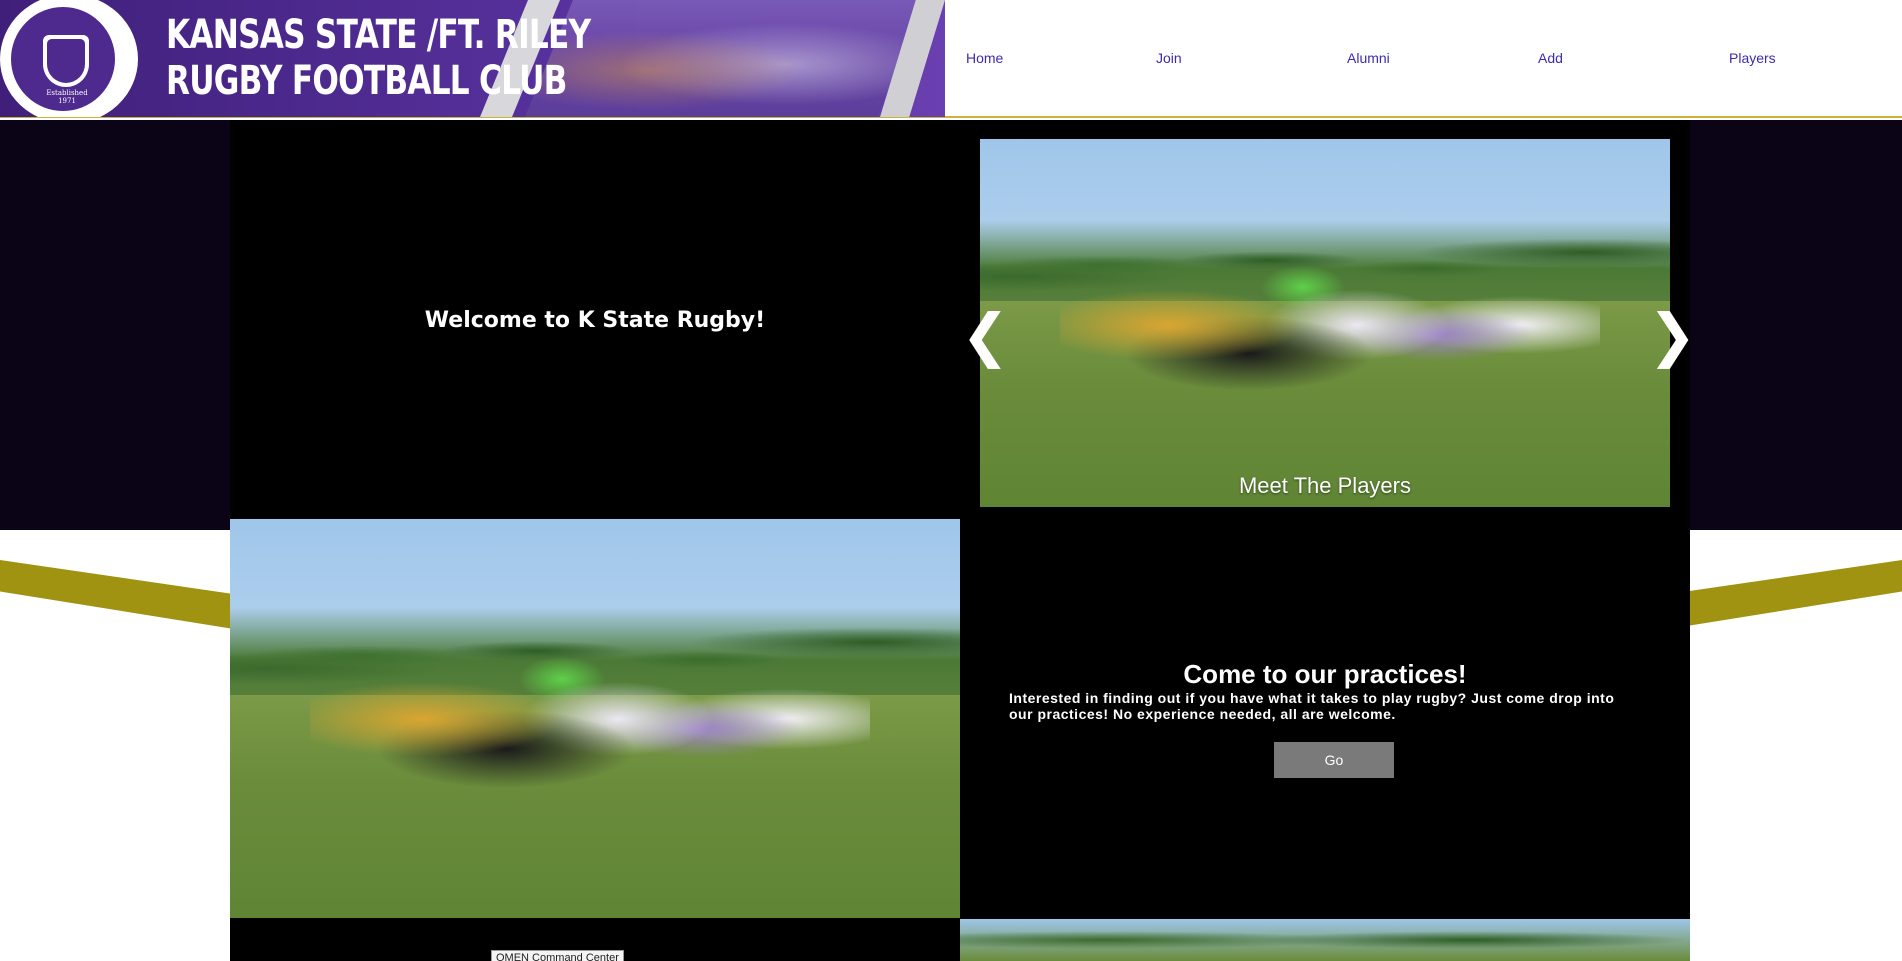 This screenshot has width=1902, height=961. I want to click on chevron-left-icon: ❮, so click(985, 335).